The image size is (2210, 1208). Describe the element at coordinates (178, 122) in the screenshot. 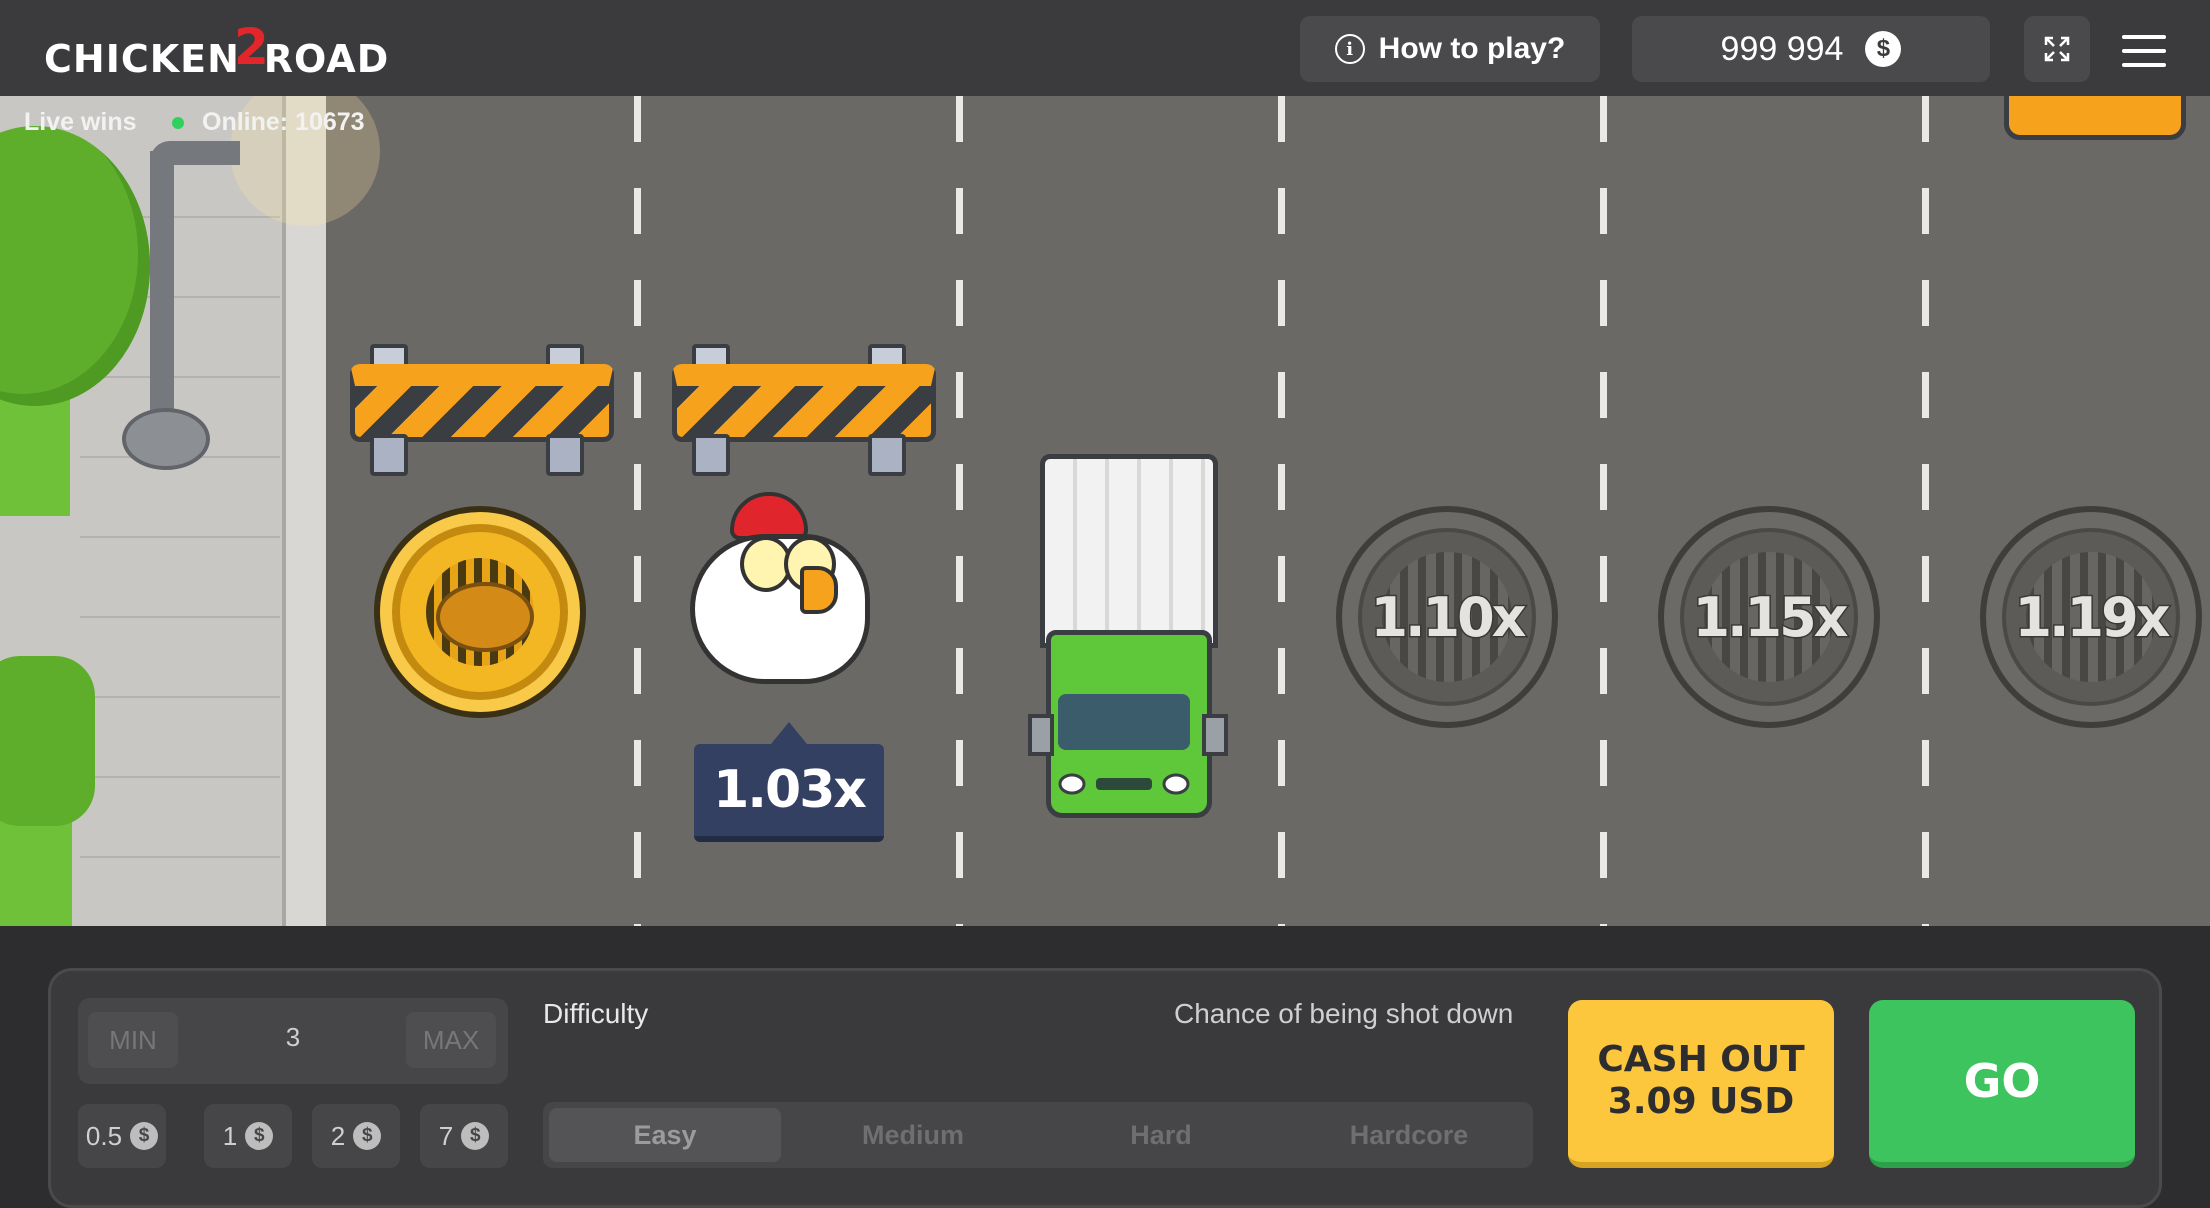

I see `online-dot-icon` at that location.